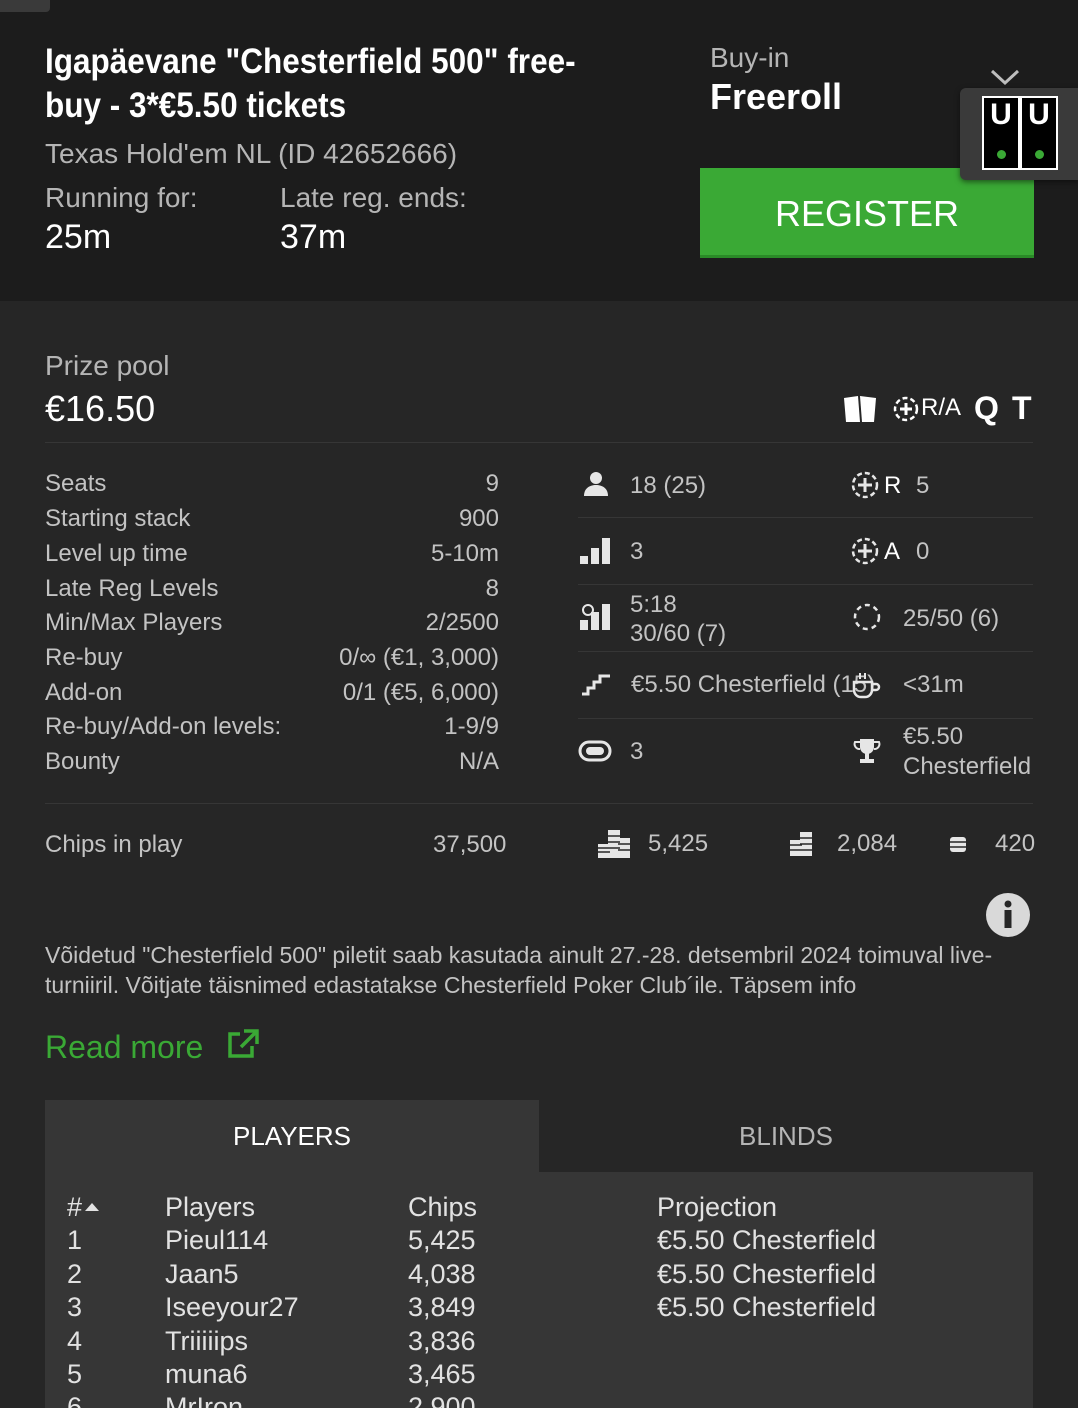 The image size is (1078, 1408). Describe the element at coordinates (419, 657) in the screenshot. I see `detail-value: 0/∞ (€1, 3,000)` at that location.